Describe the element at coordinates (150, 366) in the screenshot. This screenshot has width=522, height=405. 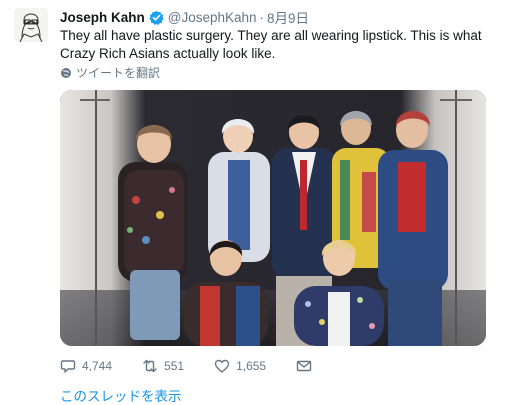
I see `retweet-icon` at that location.